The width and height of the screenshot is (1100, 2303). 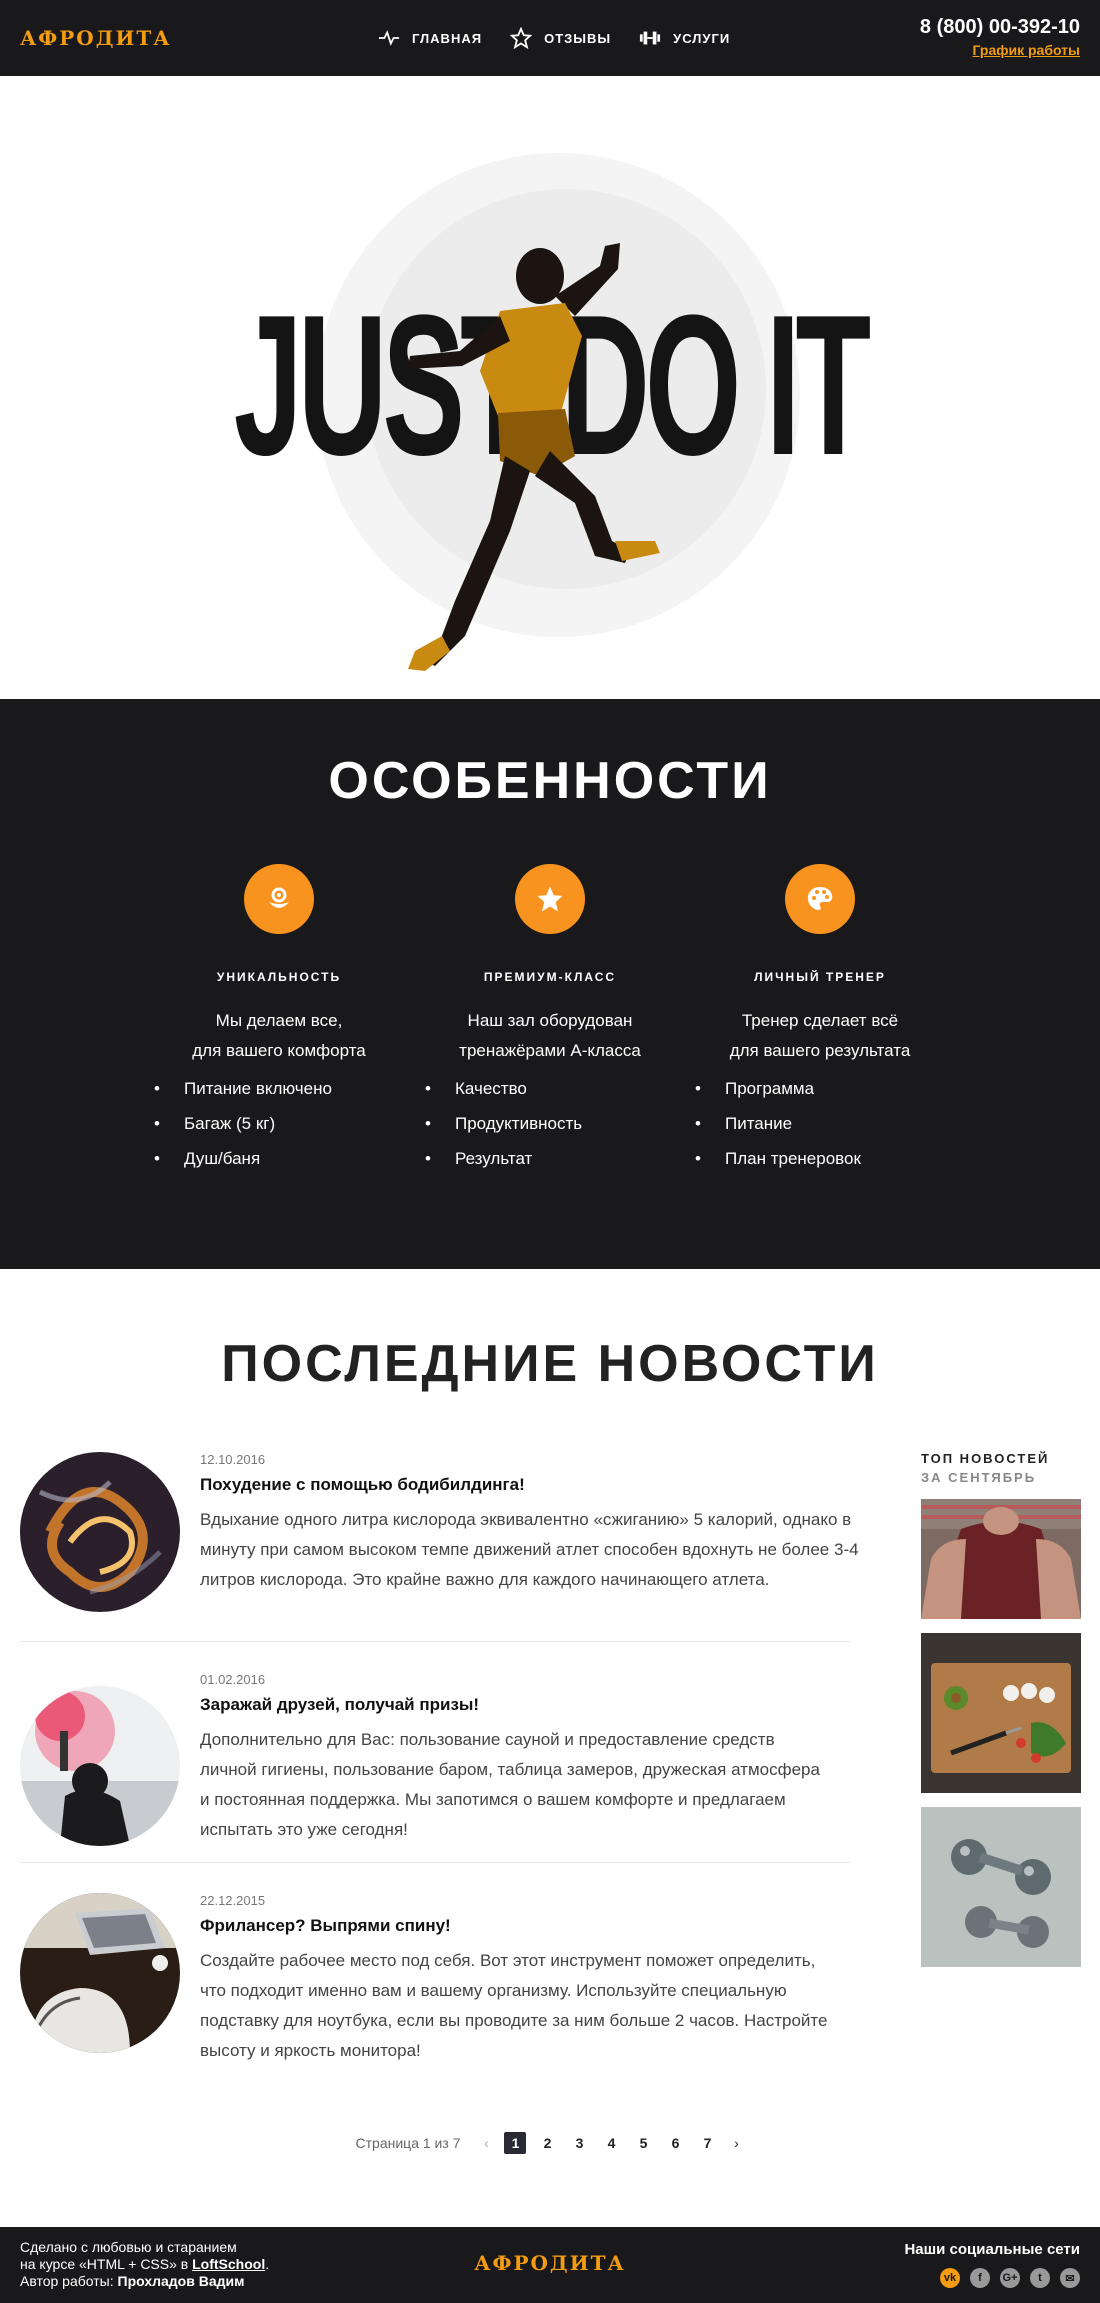 I want to click on page-button-3: 3, so click(x=579, y=2143).